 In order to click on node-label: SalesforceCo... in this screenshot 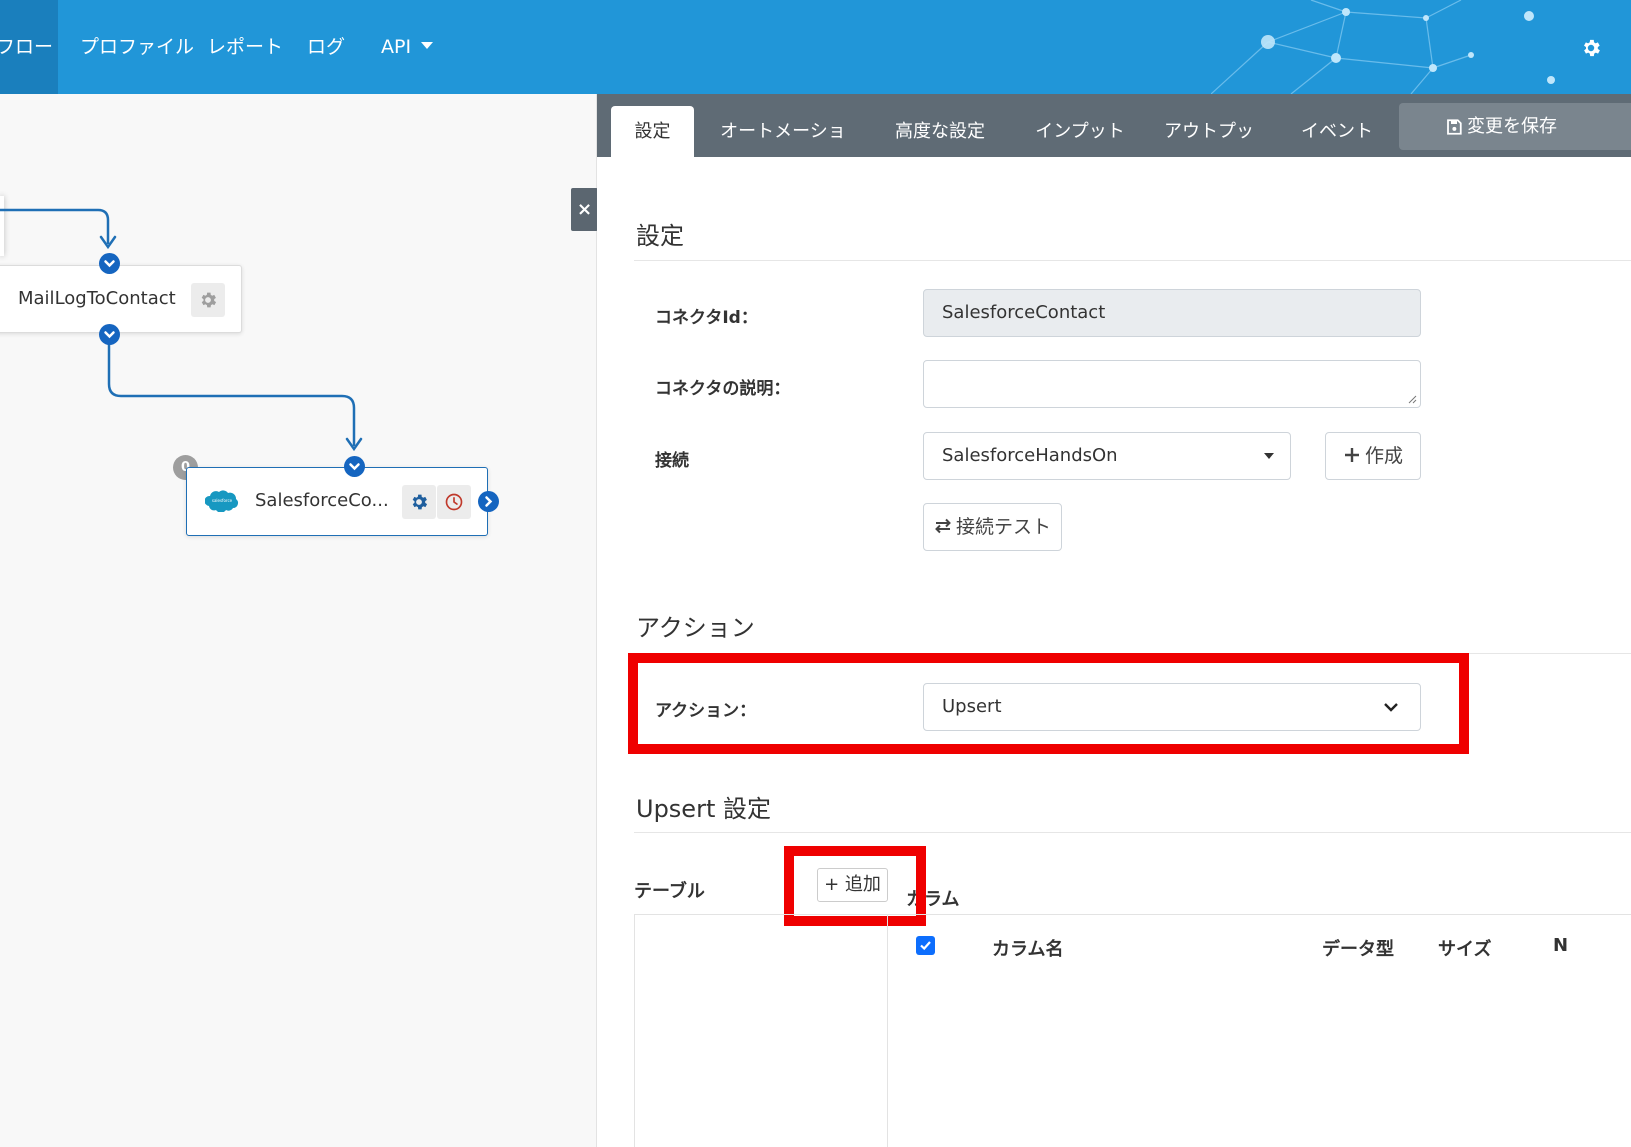, I will do `click(322, 500)`.